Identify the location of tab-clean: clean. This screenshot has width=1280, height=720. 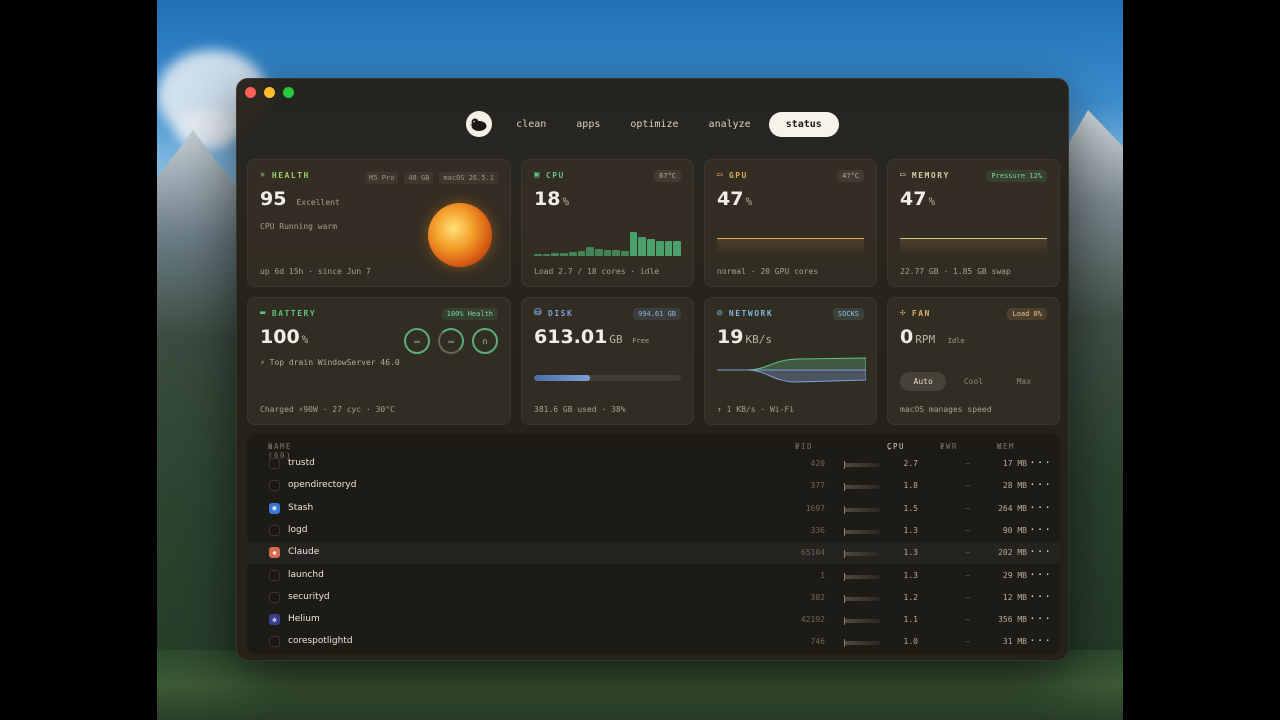
(531, 124).